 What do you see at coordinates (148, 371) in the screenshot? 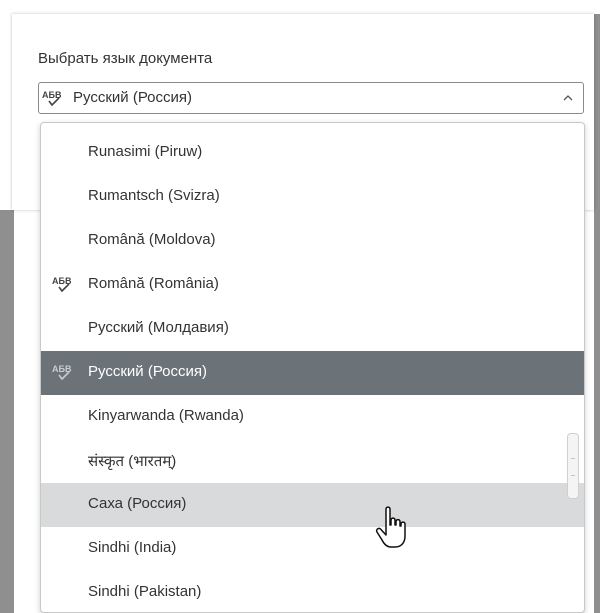
I see `language-option-label: Русский (Россия)` at bounding box center [148, 371].